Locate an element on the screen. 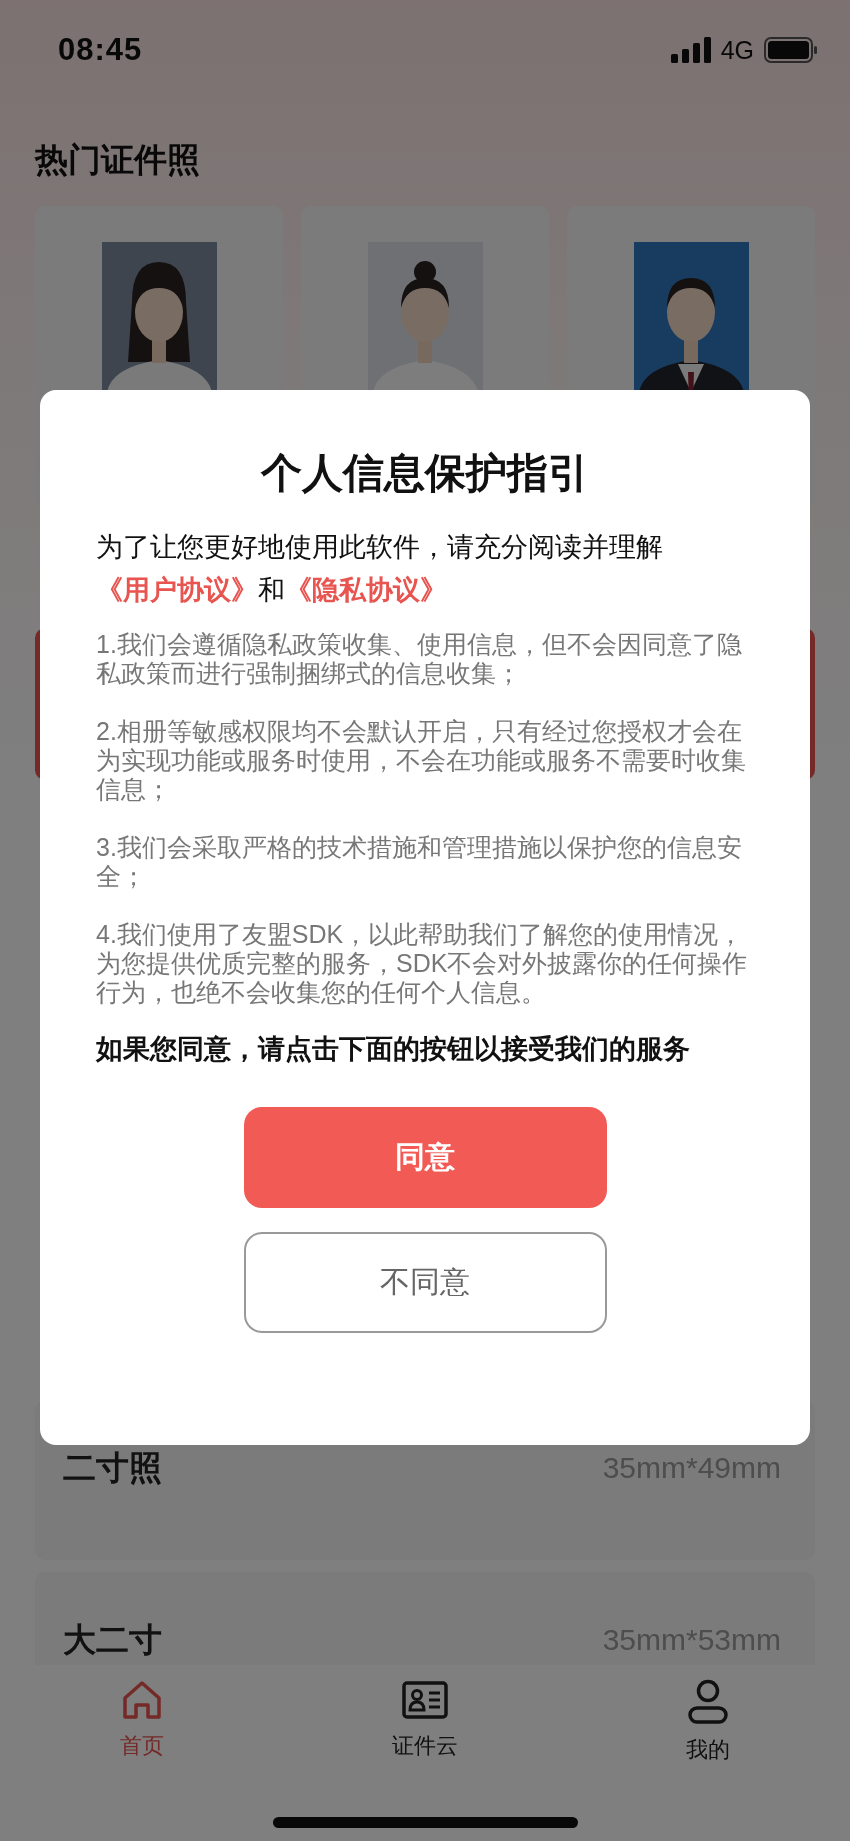  dialog-title: 个人信息保护指引 is located at coordinates (424, 473).